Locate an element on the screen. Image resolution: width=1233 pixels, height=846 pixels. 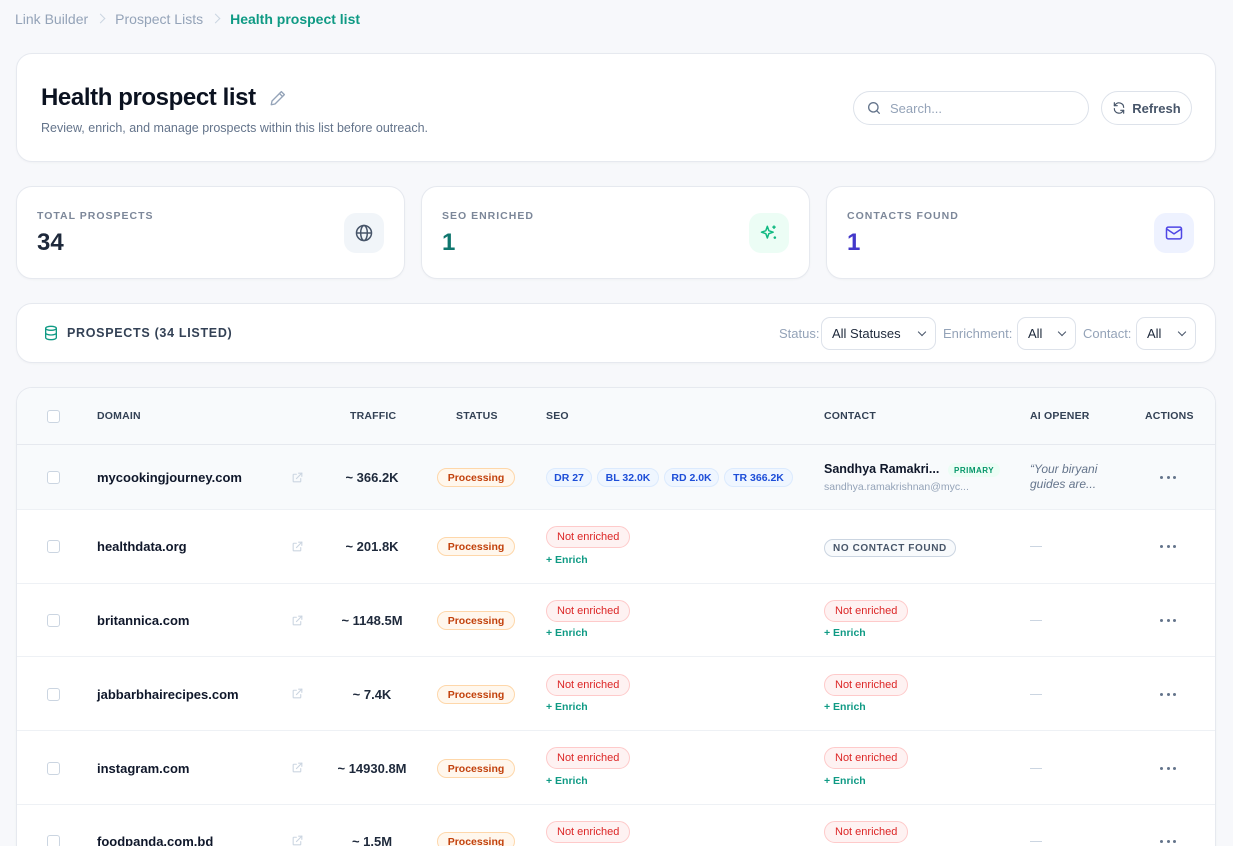
domain-link: instagram.com is located at coordinates (143, 768).